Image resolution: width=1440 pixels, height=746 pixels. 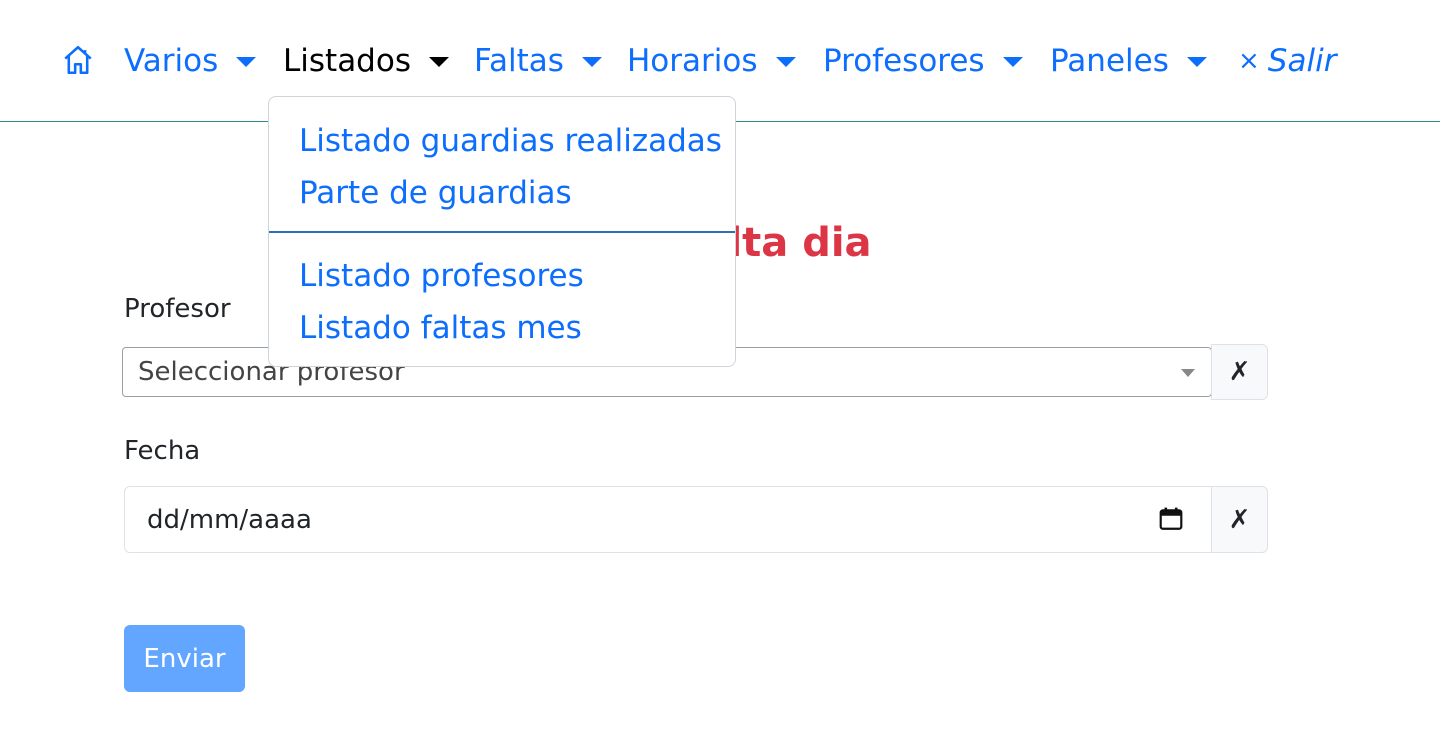 What do you see at coordinates (668, 519) in the screenshot?
I see `fecha-input: dd/mm/aaaa` at bounding box center [668, 519].